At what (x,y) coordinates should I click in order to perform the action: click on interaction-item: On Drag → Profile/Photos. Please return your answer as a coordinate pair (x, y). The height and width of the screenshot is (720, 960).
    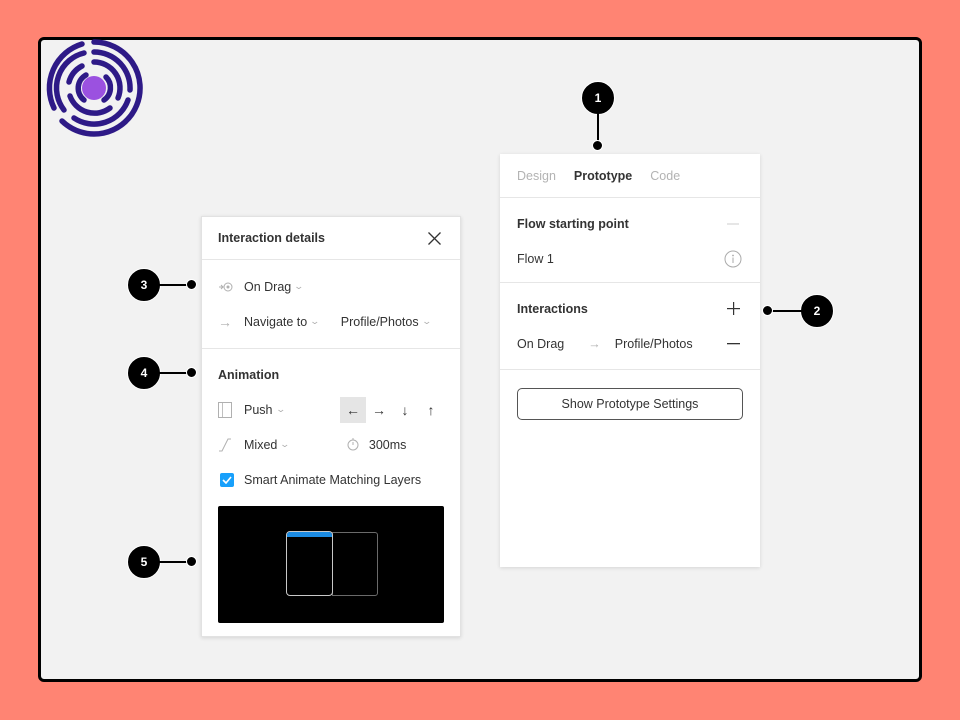
    Looking at the image, I should click on (630, 343).